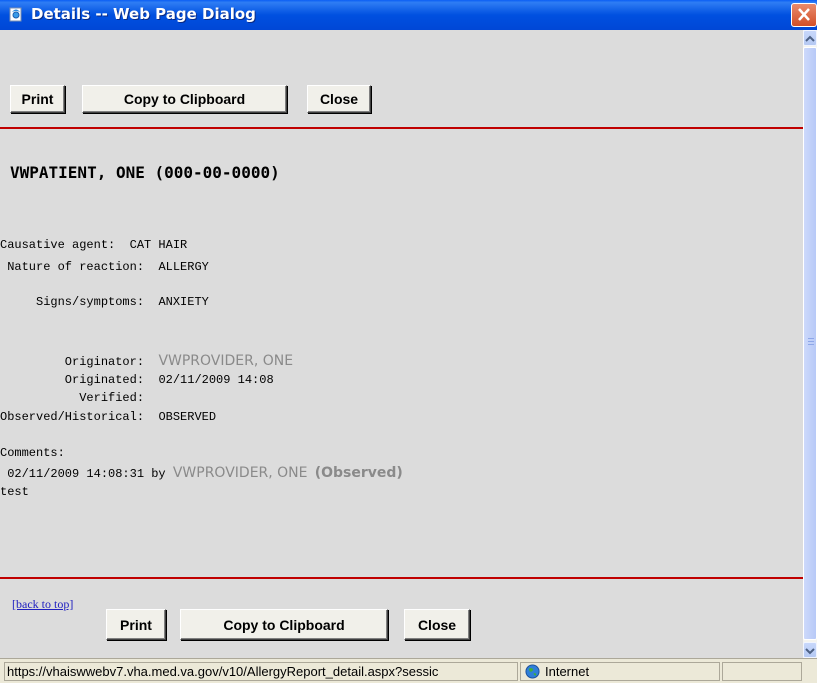 The width and height of the screenshot is (817, 683). What do you see at coordinates (762, 671) in the screenshot?
I see `status-resize-area` at bounding box center [762, 671].